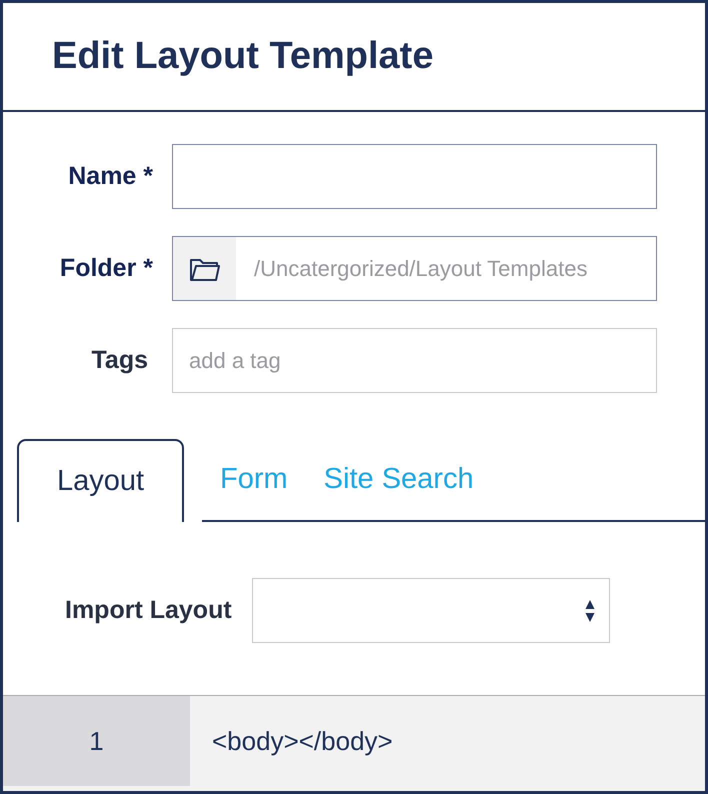 This screenshot has width=708, height=794. Describe the element at coordinates (589, 610) in the screenshot. I see `sort-arrows-icon` at that location.